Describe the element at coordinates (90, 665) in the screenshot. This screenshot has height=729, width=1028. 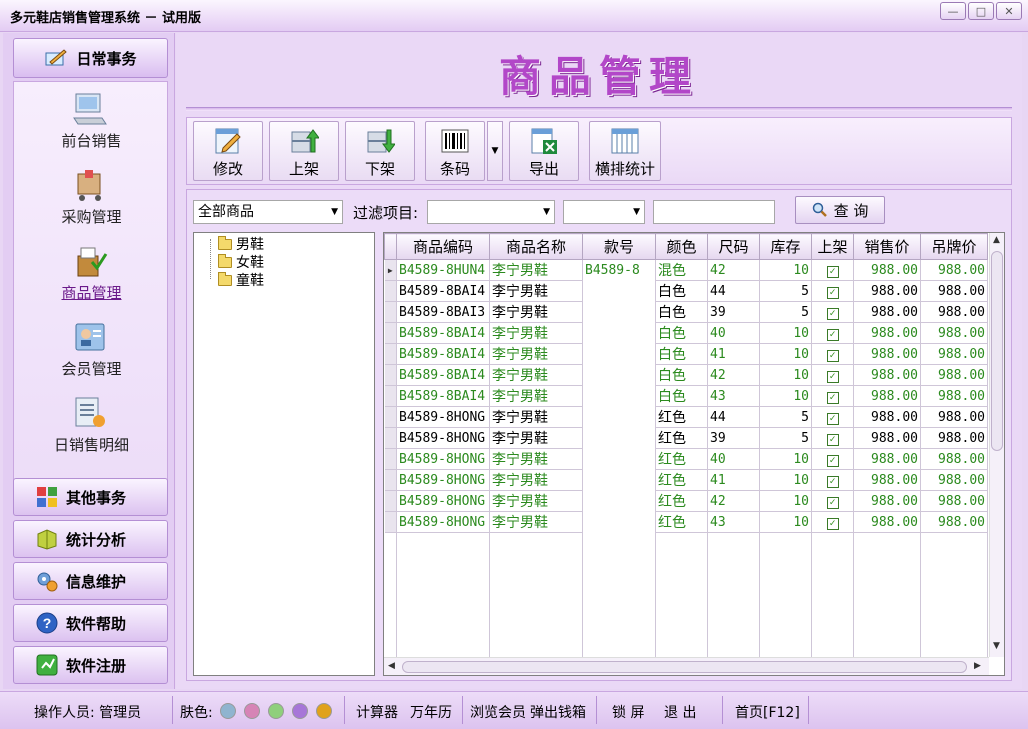
I see `category-software-register: 软件注册` at that location.